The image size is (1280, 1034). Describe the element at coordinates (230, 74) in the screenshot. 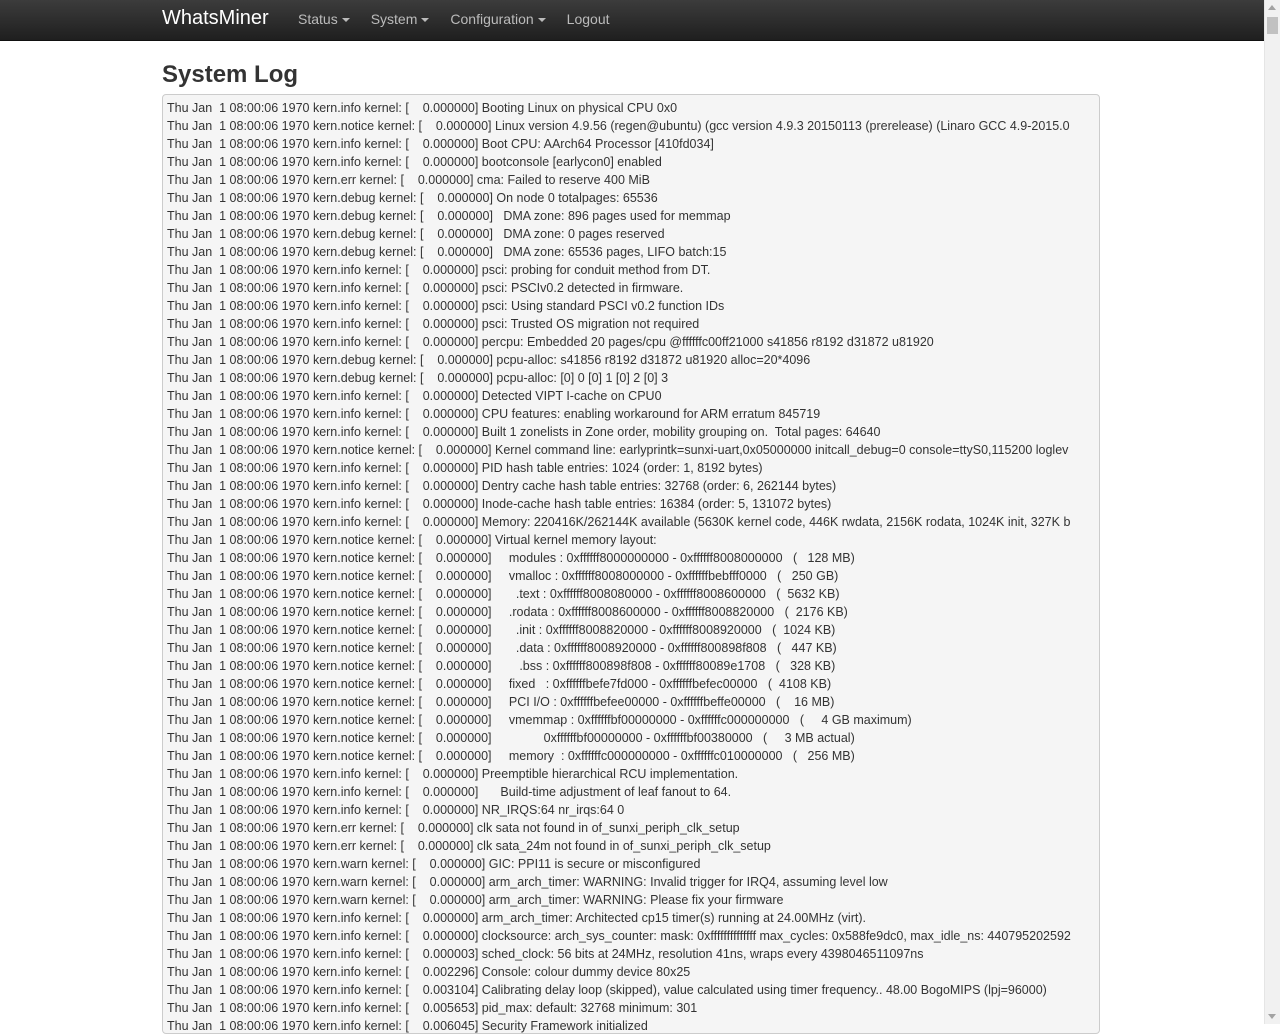

I see `page-title: System Log` at that location.